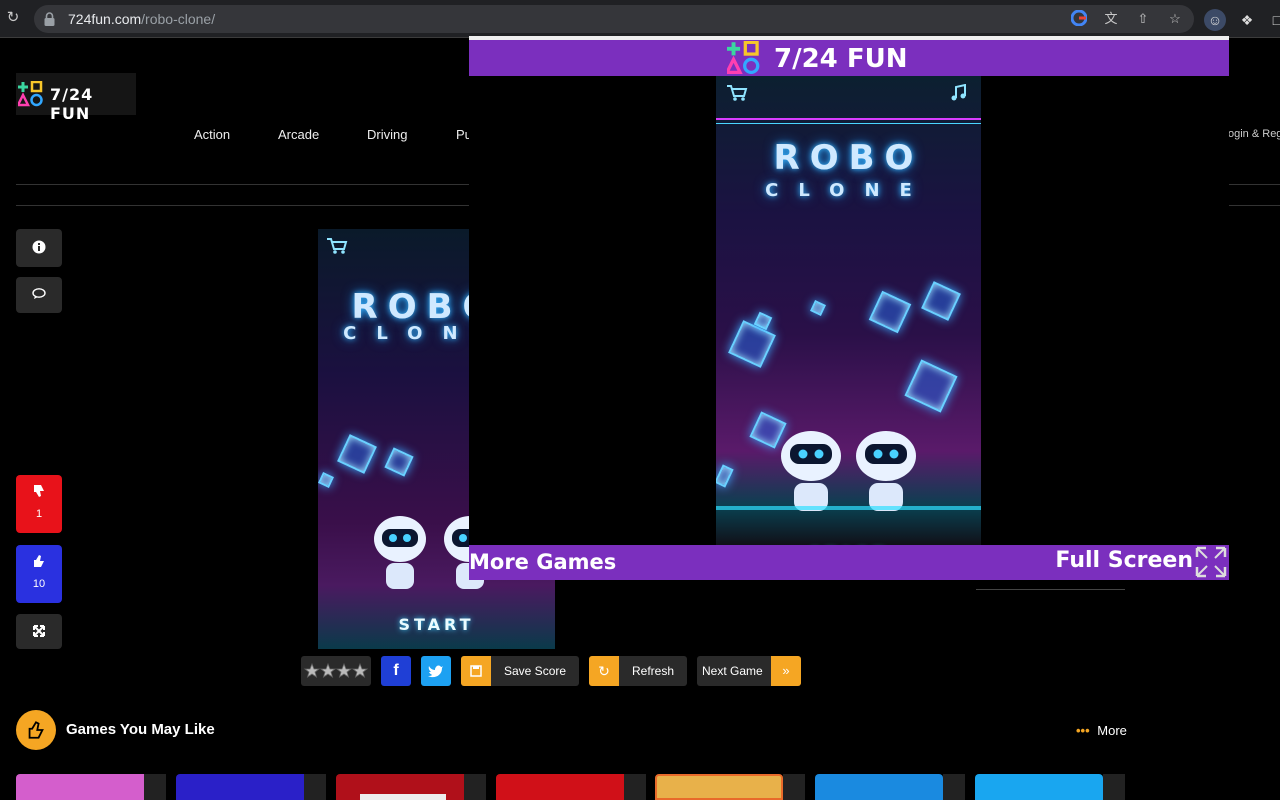 This screenshot has height=800, width=1280. I want to click on url-text: 724fun.com/robo-clone/, so click(142, 19).